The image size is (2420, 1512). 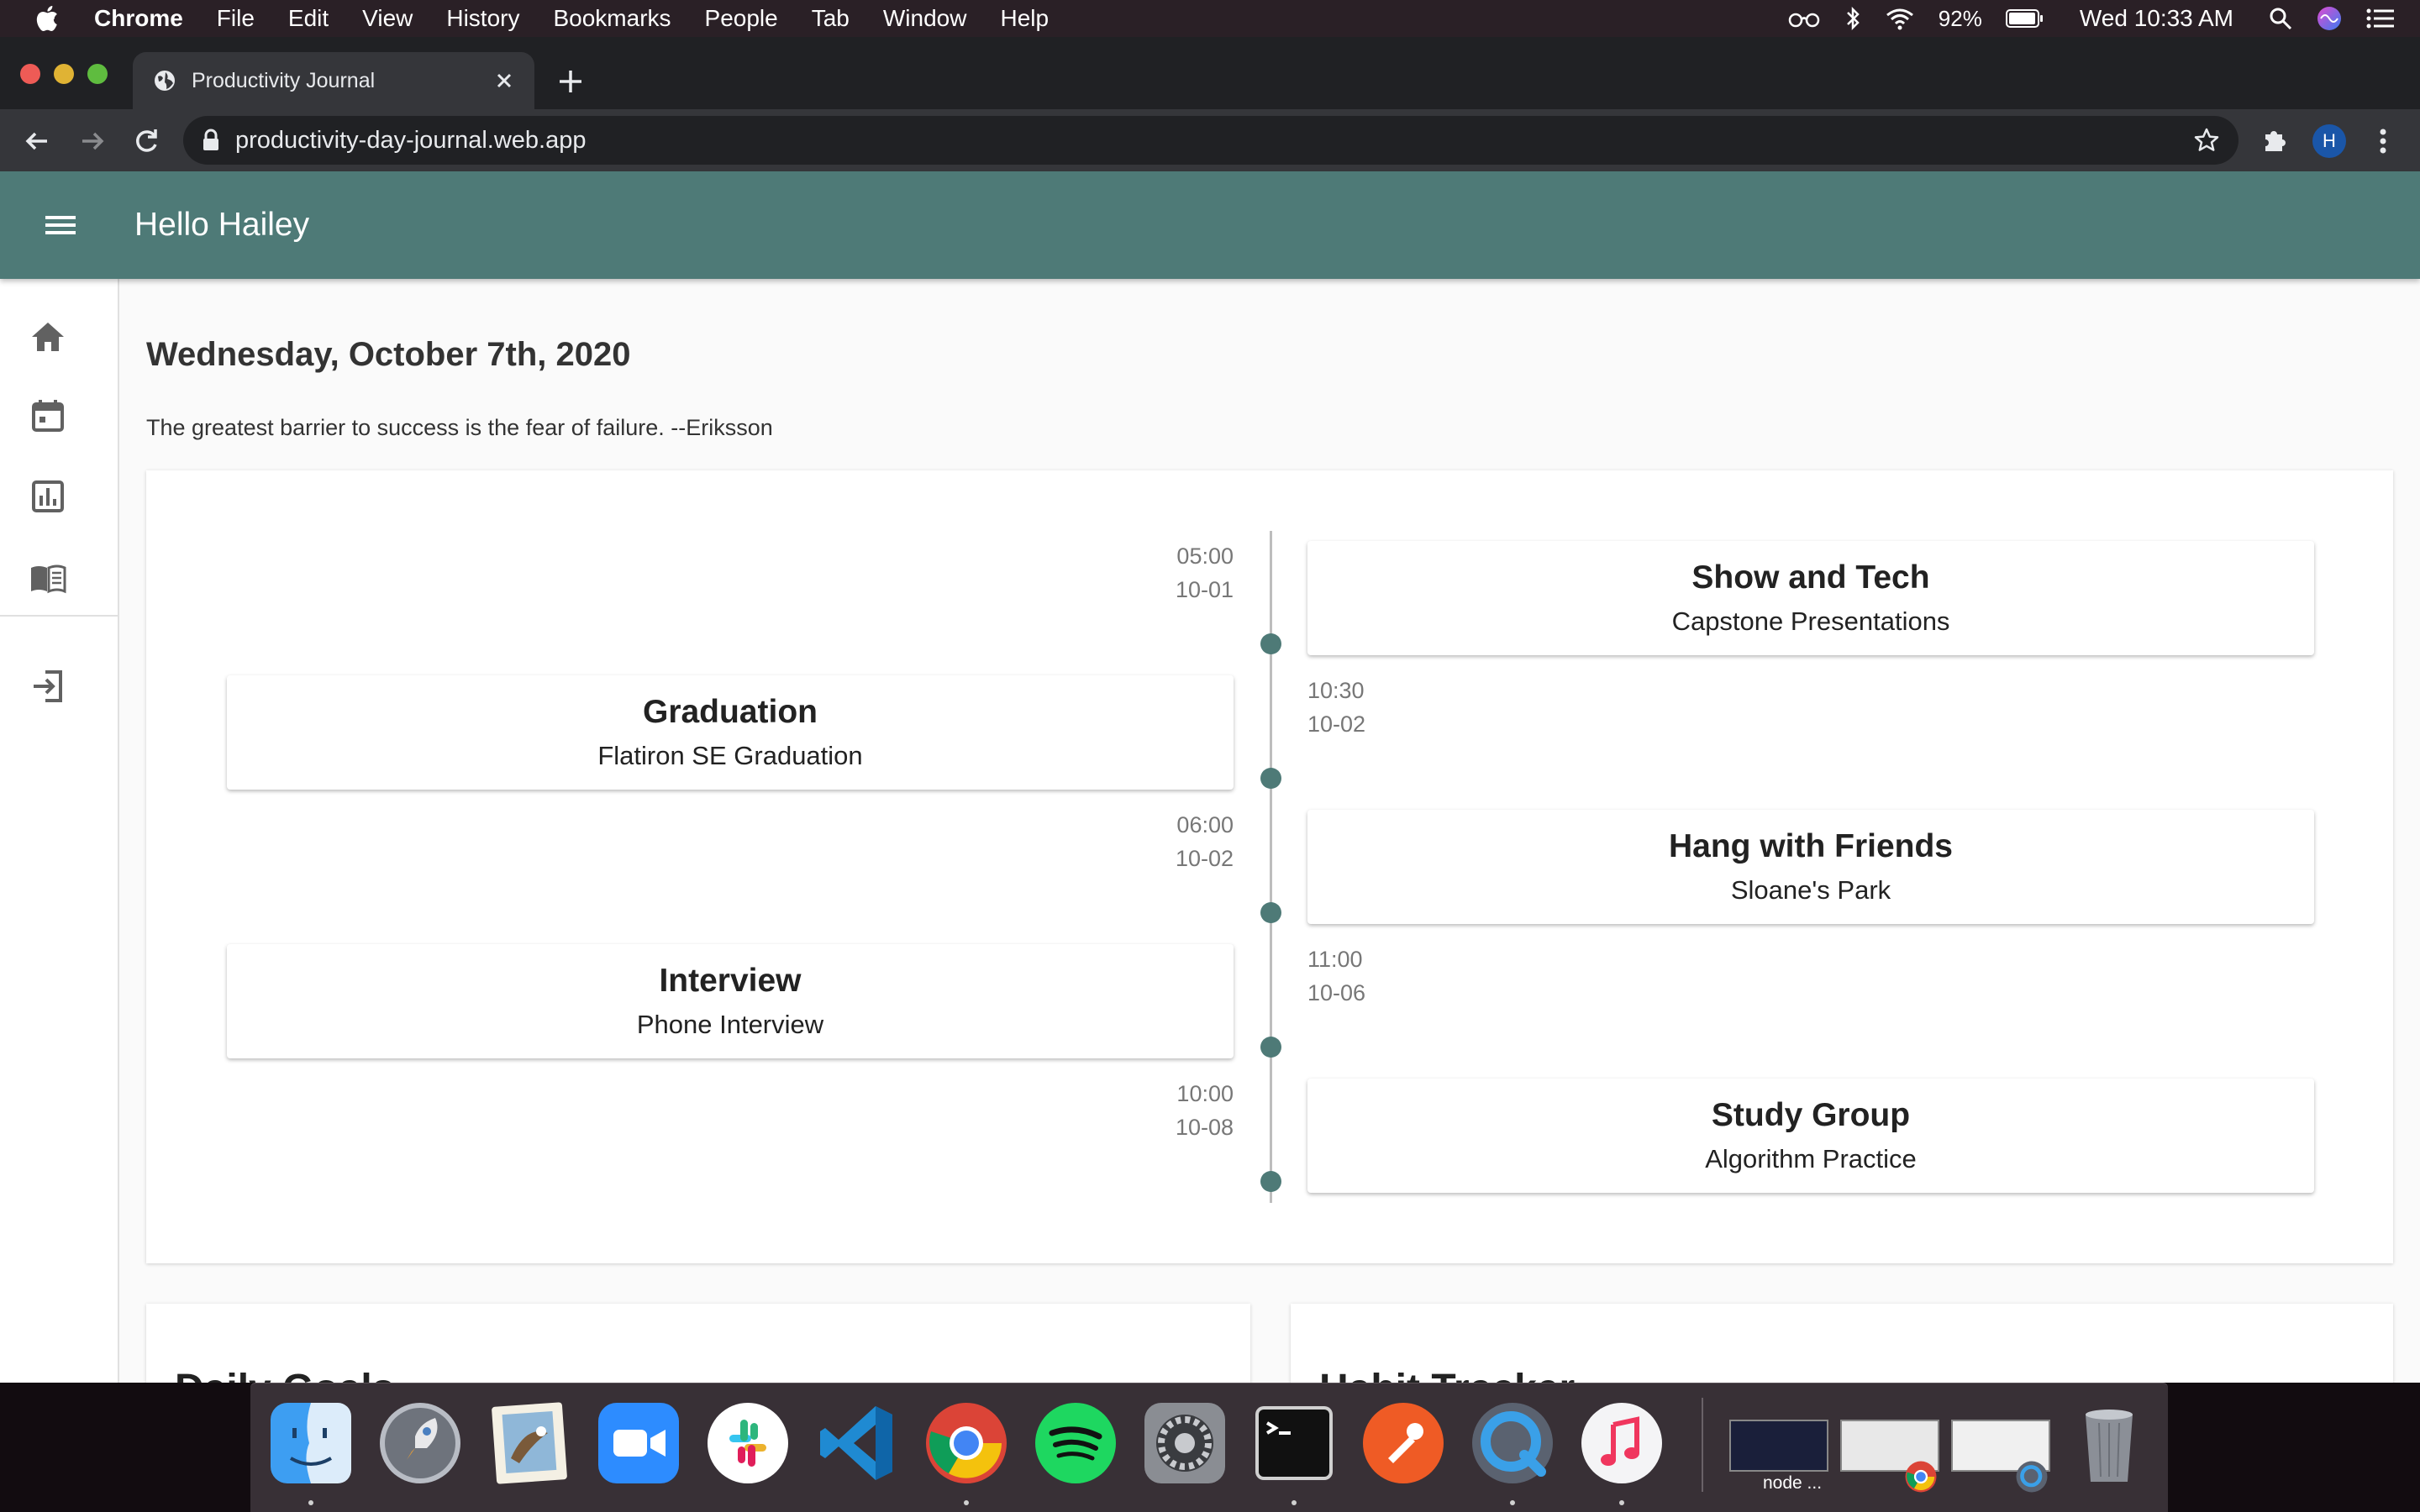 What do you see at coordinates (37, 141) in the screenshot?
I see `back-icon` at bounding box center [37, 141].